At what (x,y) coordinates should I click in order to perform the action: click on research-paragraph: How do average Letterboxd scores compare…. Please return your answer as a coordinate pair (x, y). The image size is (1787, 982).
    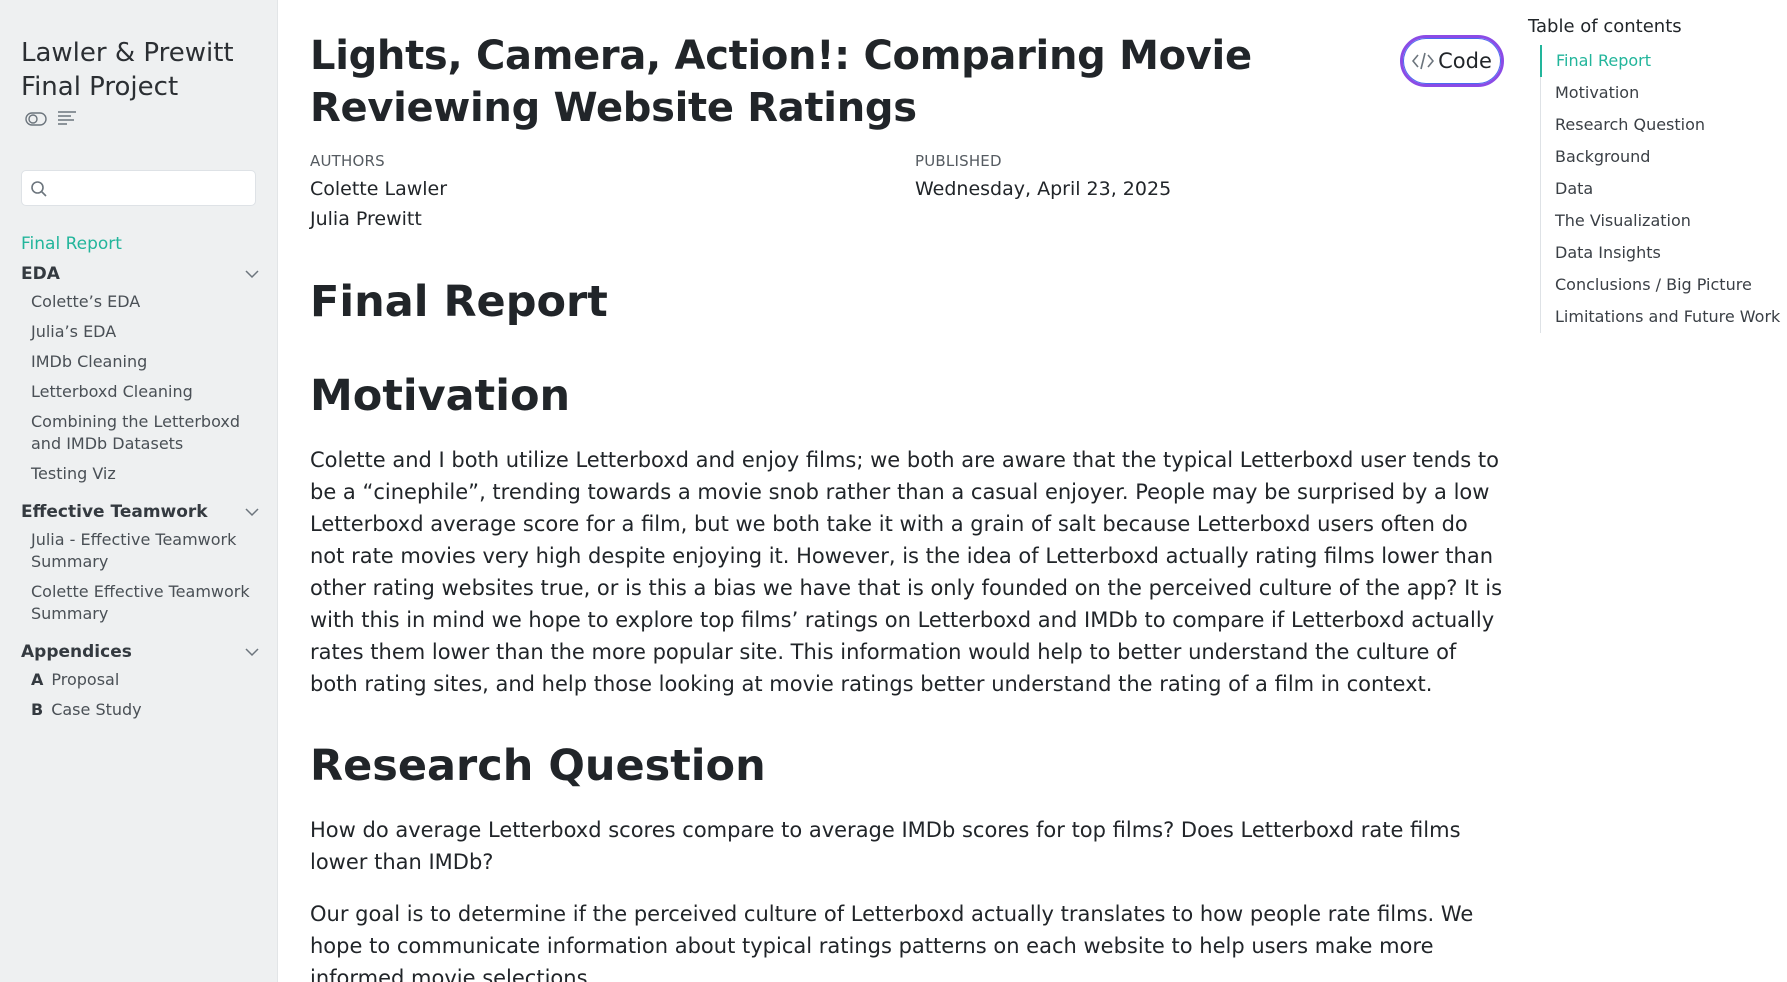
    Looking at the image, I should click on (885, 846).